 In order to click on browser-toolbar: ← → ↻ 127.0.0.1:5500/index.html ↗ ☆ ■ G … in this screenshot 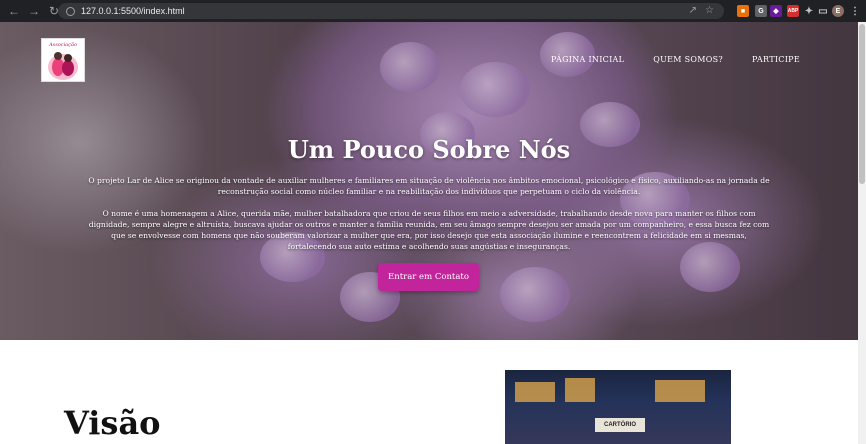, I will do `click(433, 11)`.